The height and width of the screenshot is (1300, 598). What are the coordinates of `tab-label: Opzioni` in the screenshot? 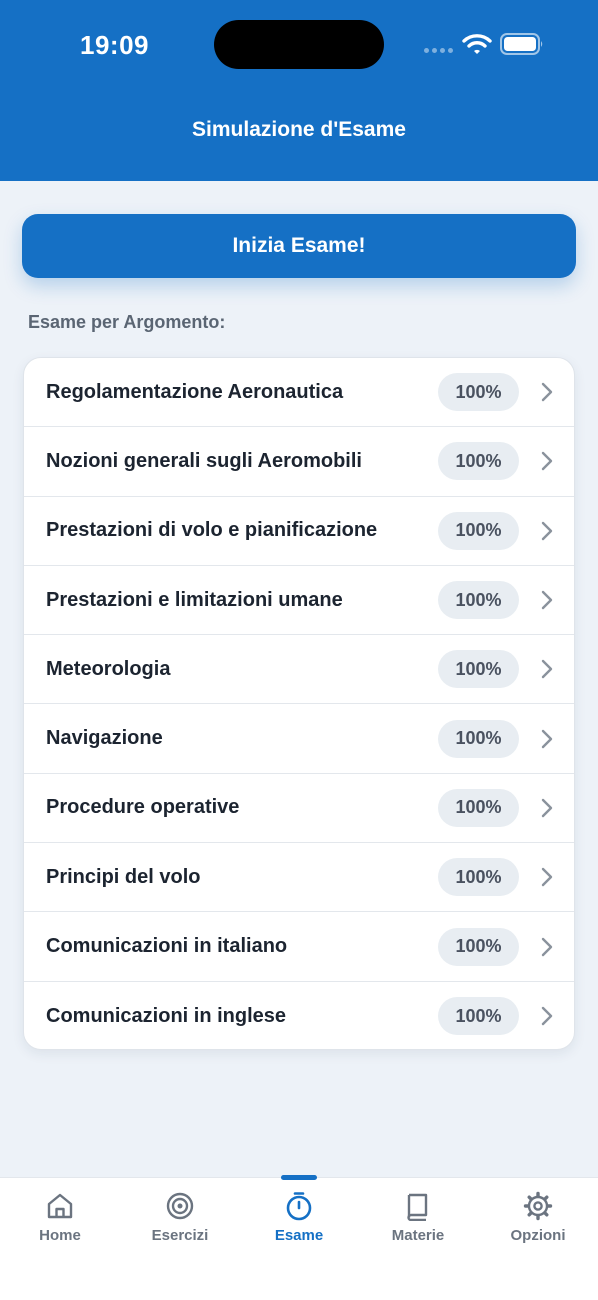 It's located at (538, 1235).